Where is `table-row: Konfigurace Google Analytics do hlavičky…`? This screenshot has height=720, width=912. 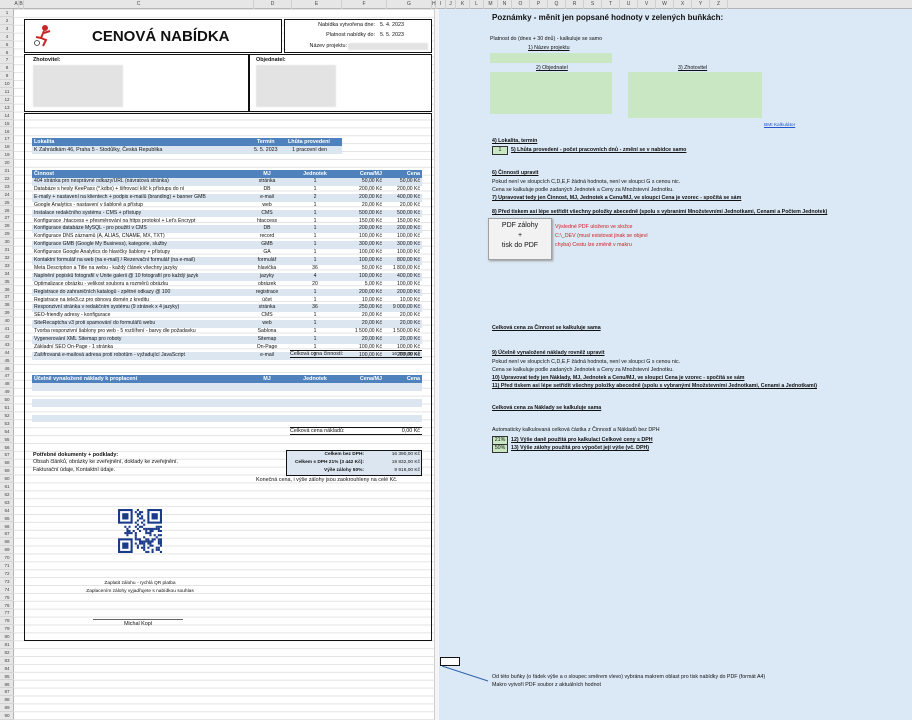
table-row: Konfigurace Google Analytics do hlavičky… is located at coordinates (227, 253).